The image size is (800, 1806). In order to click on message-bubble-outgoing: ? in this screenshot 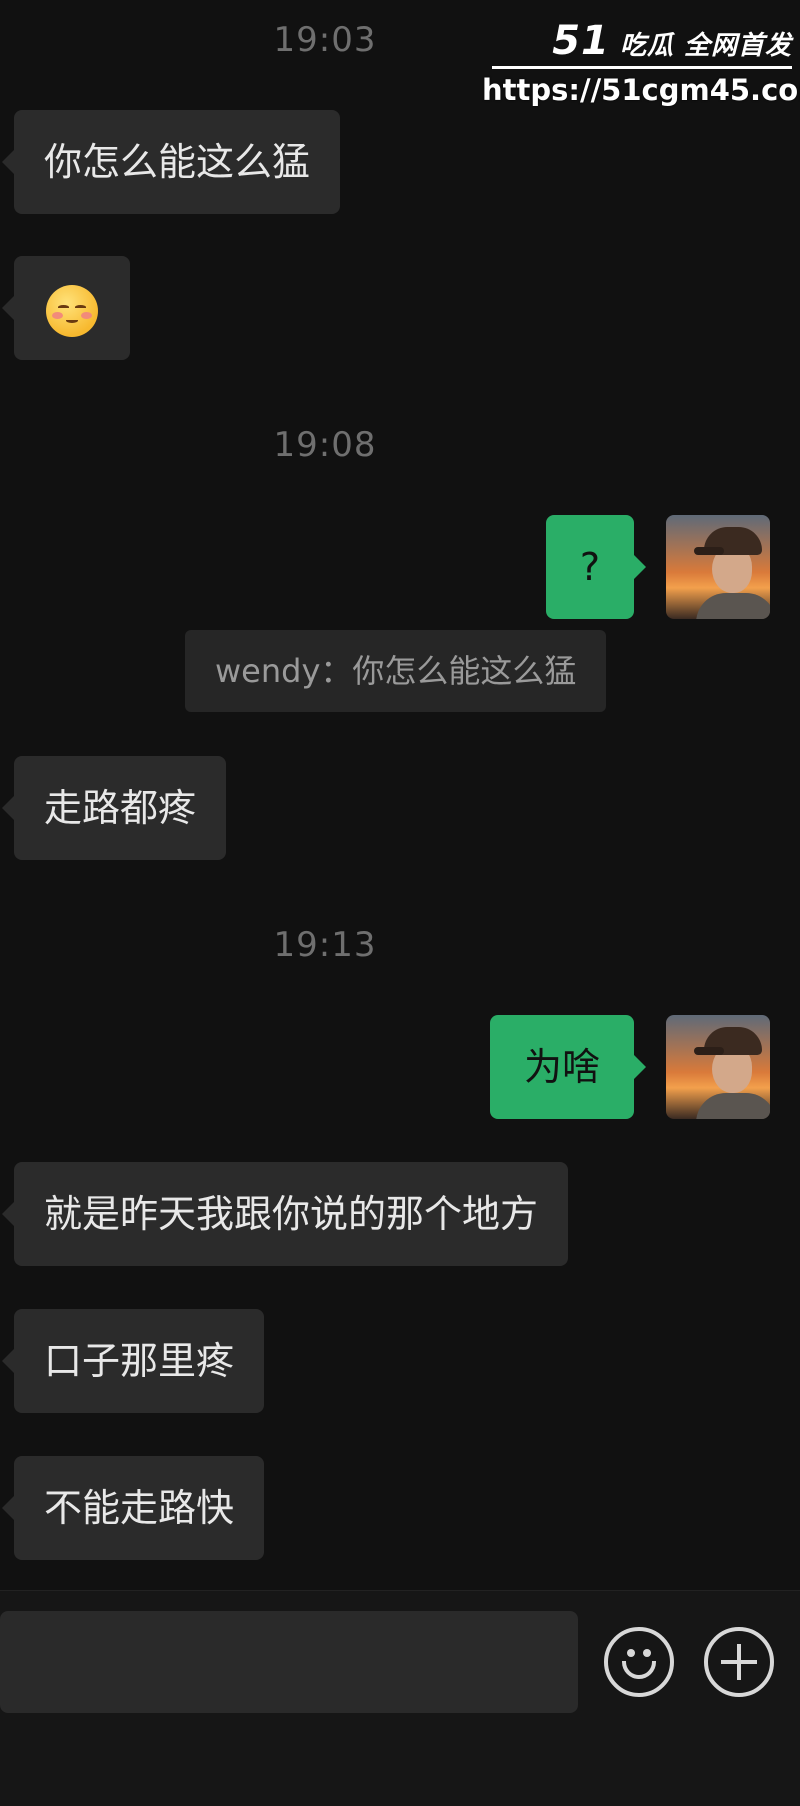, I will do `click(596, 567)`.